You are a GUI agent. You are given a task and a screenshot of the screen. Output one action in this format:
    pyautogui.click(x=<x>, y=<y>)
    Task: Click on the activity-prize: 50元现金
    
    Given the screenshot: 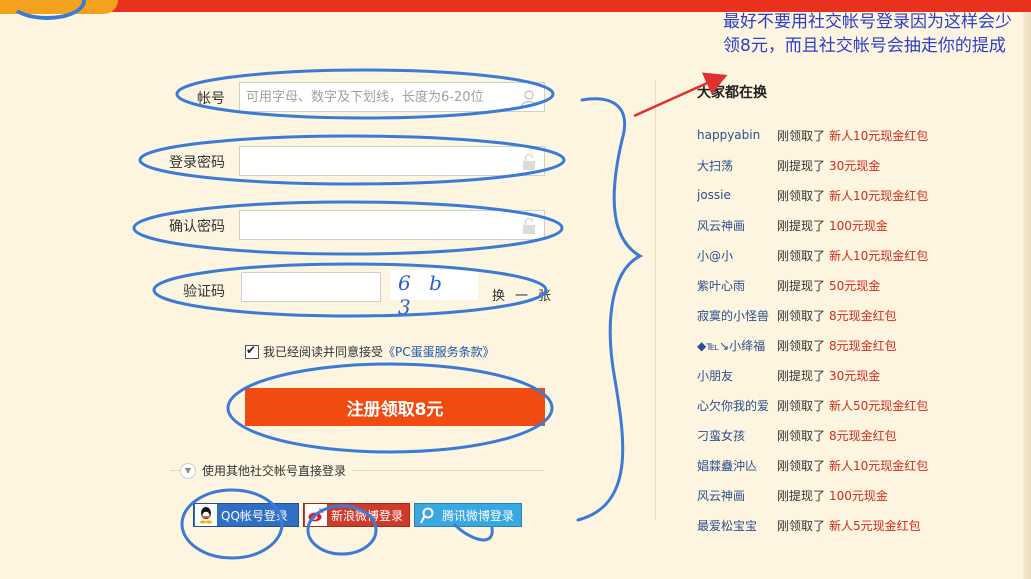 What is the action you would take?
    pyautogui.click(x=855, y=285)
    